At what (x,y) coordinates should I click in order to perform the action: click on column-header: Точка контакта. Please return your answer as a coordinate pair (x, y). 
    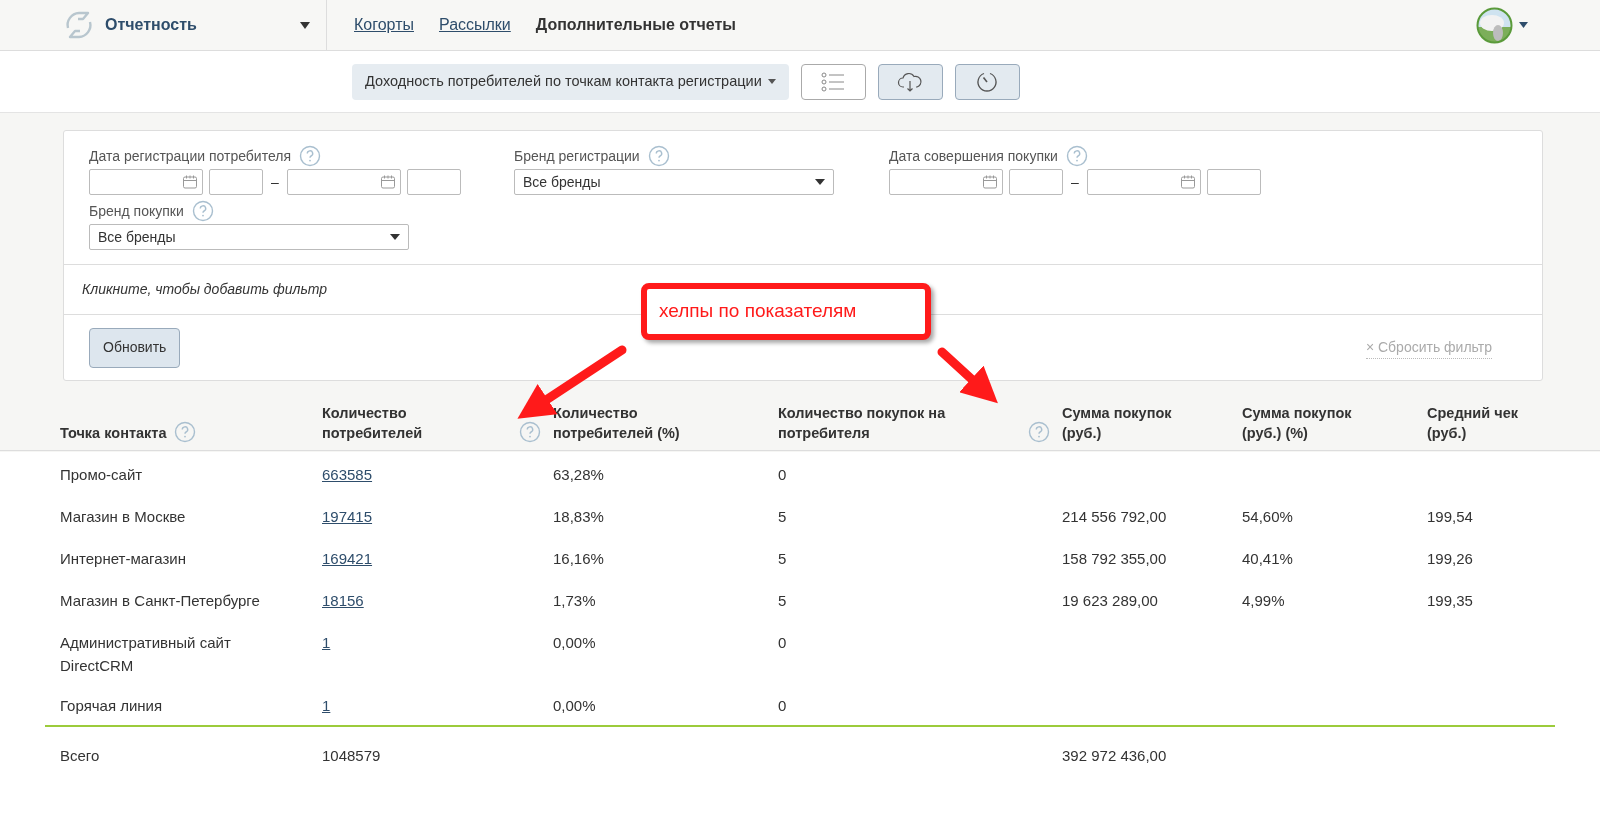
    Looking at the image, I should click on (113, 433).